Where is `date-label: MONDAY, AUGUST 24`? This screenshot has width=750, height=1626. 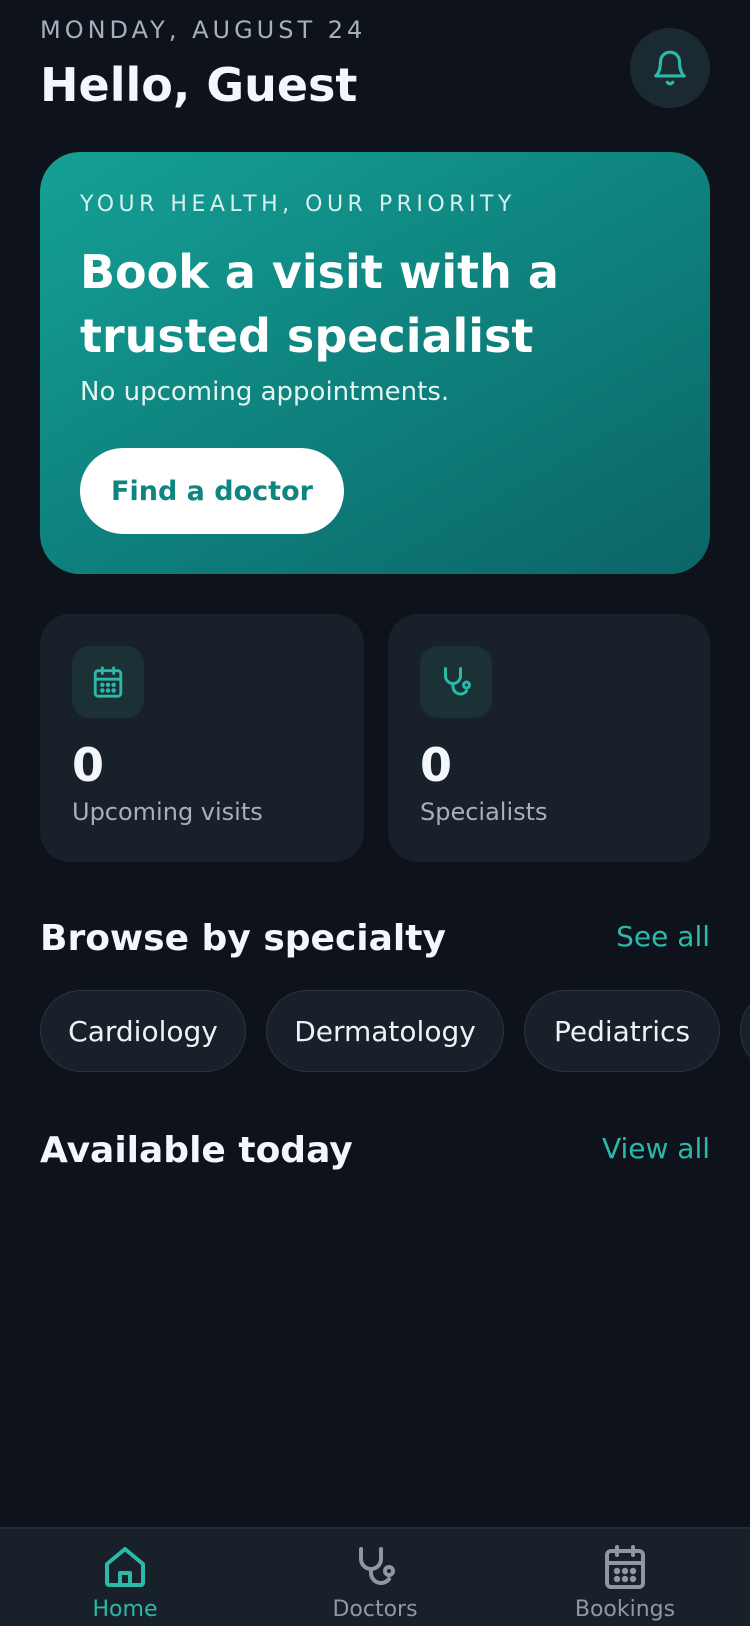 date-label: MONDAY, AUGUST 24 is located at coordinates (203, 30).